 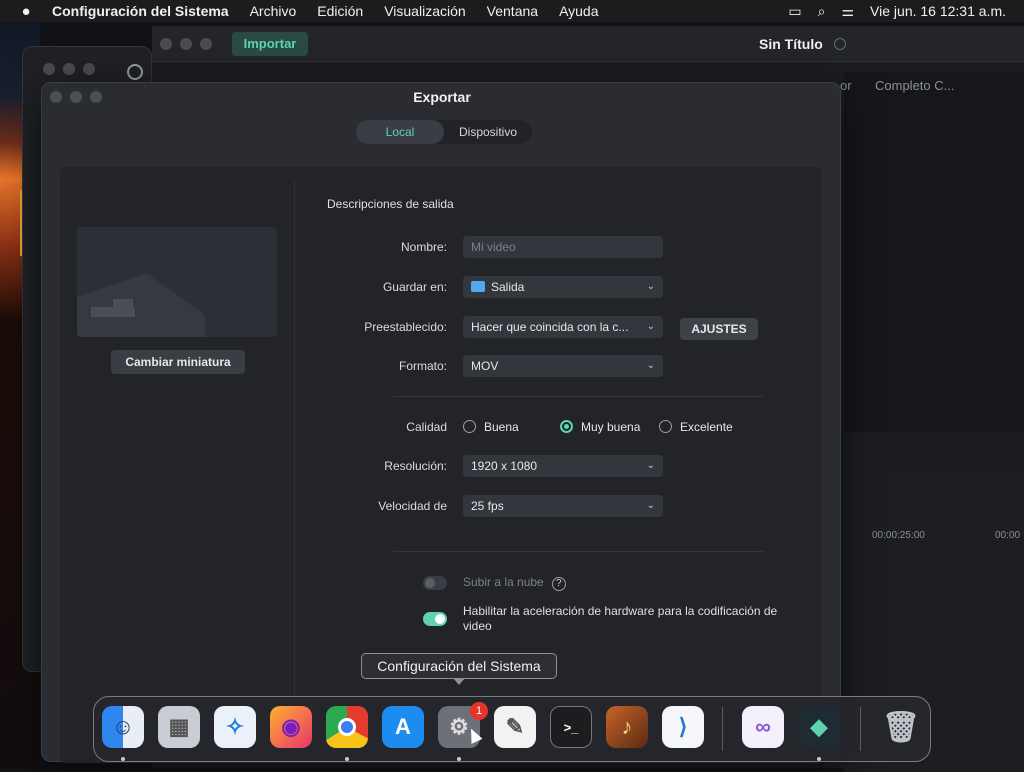 I want to click on radio-selected-icon, so click(x=566, y=426).